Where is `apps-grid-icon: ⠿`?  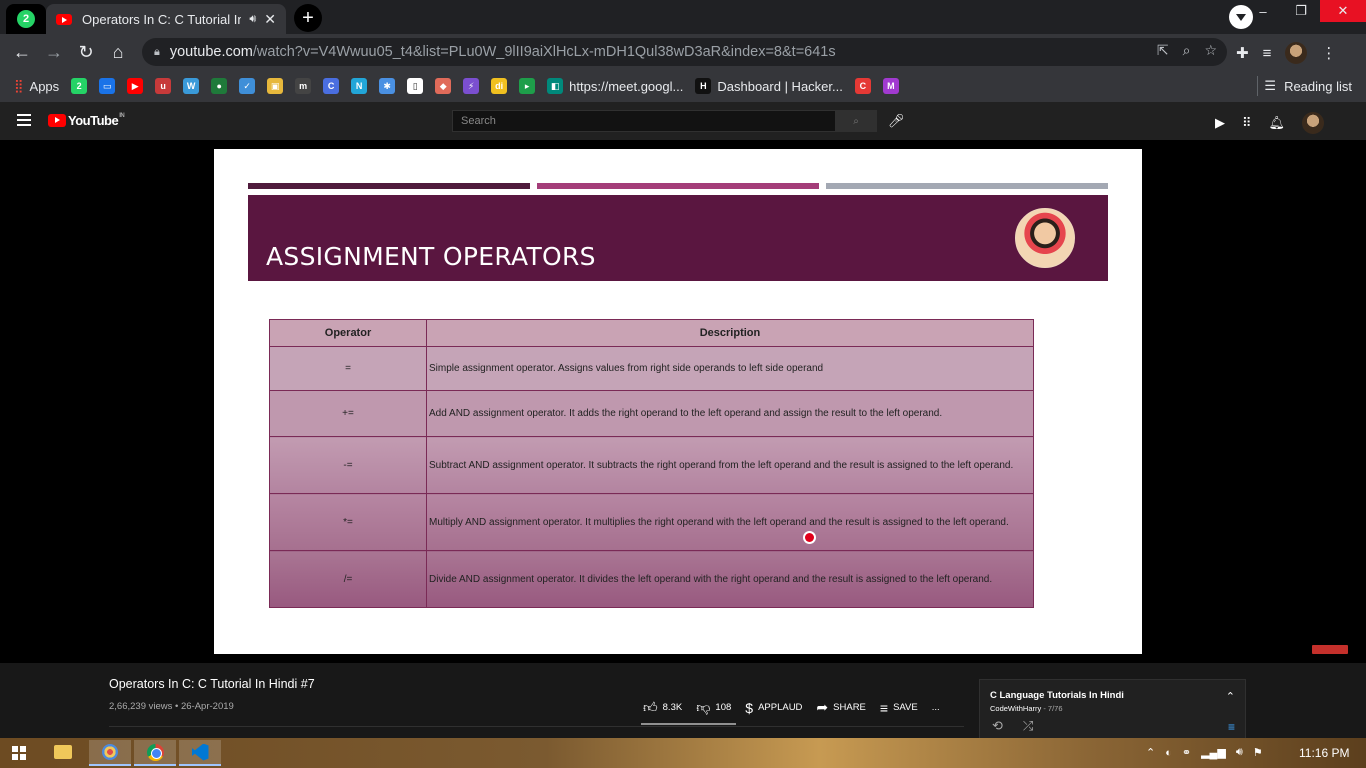
apps-grid-icon: ⠿ is located at coordinates (1247, 123).